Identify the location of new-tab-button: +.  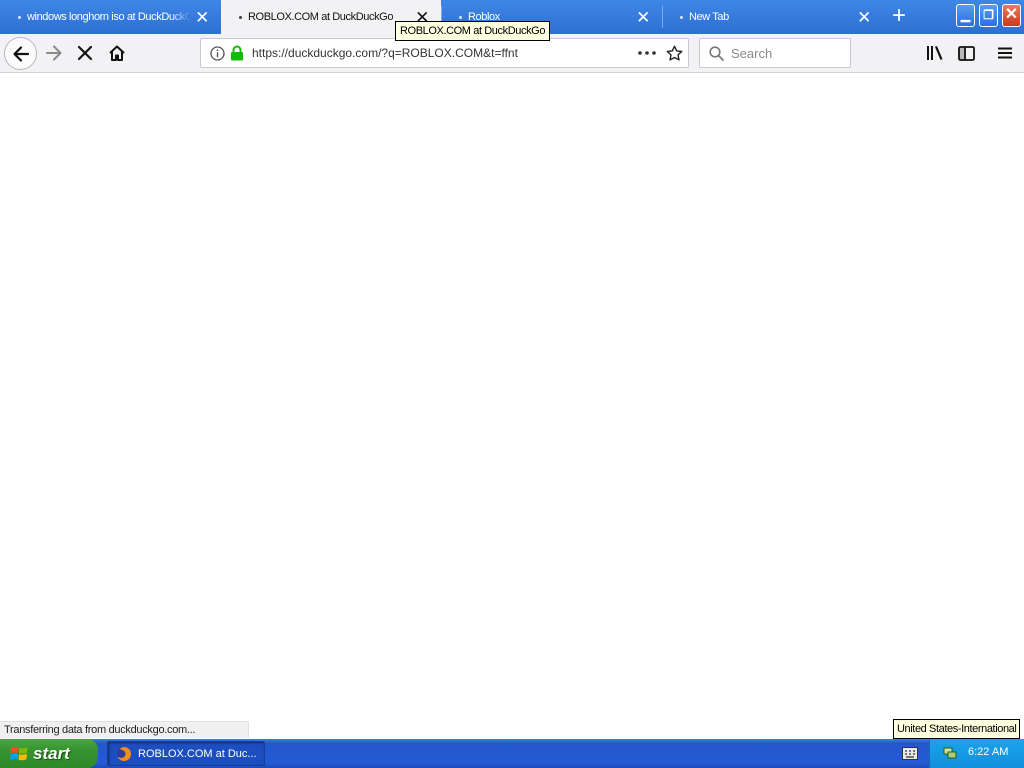
(899, 17).